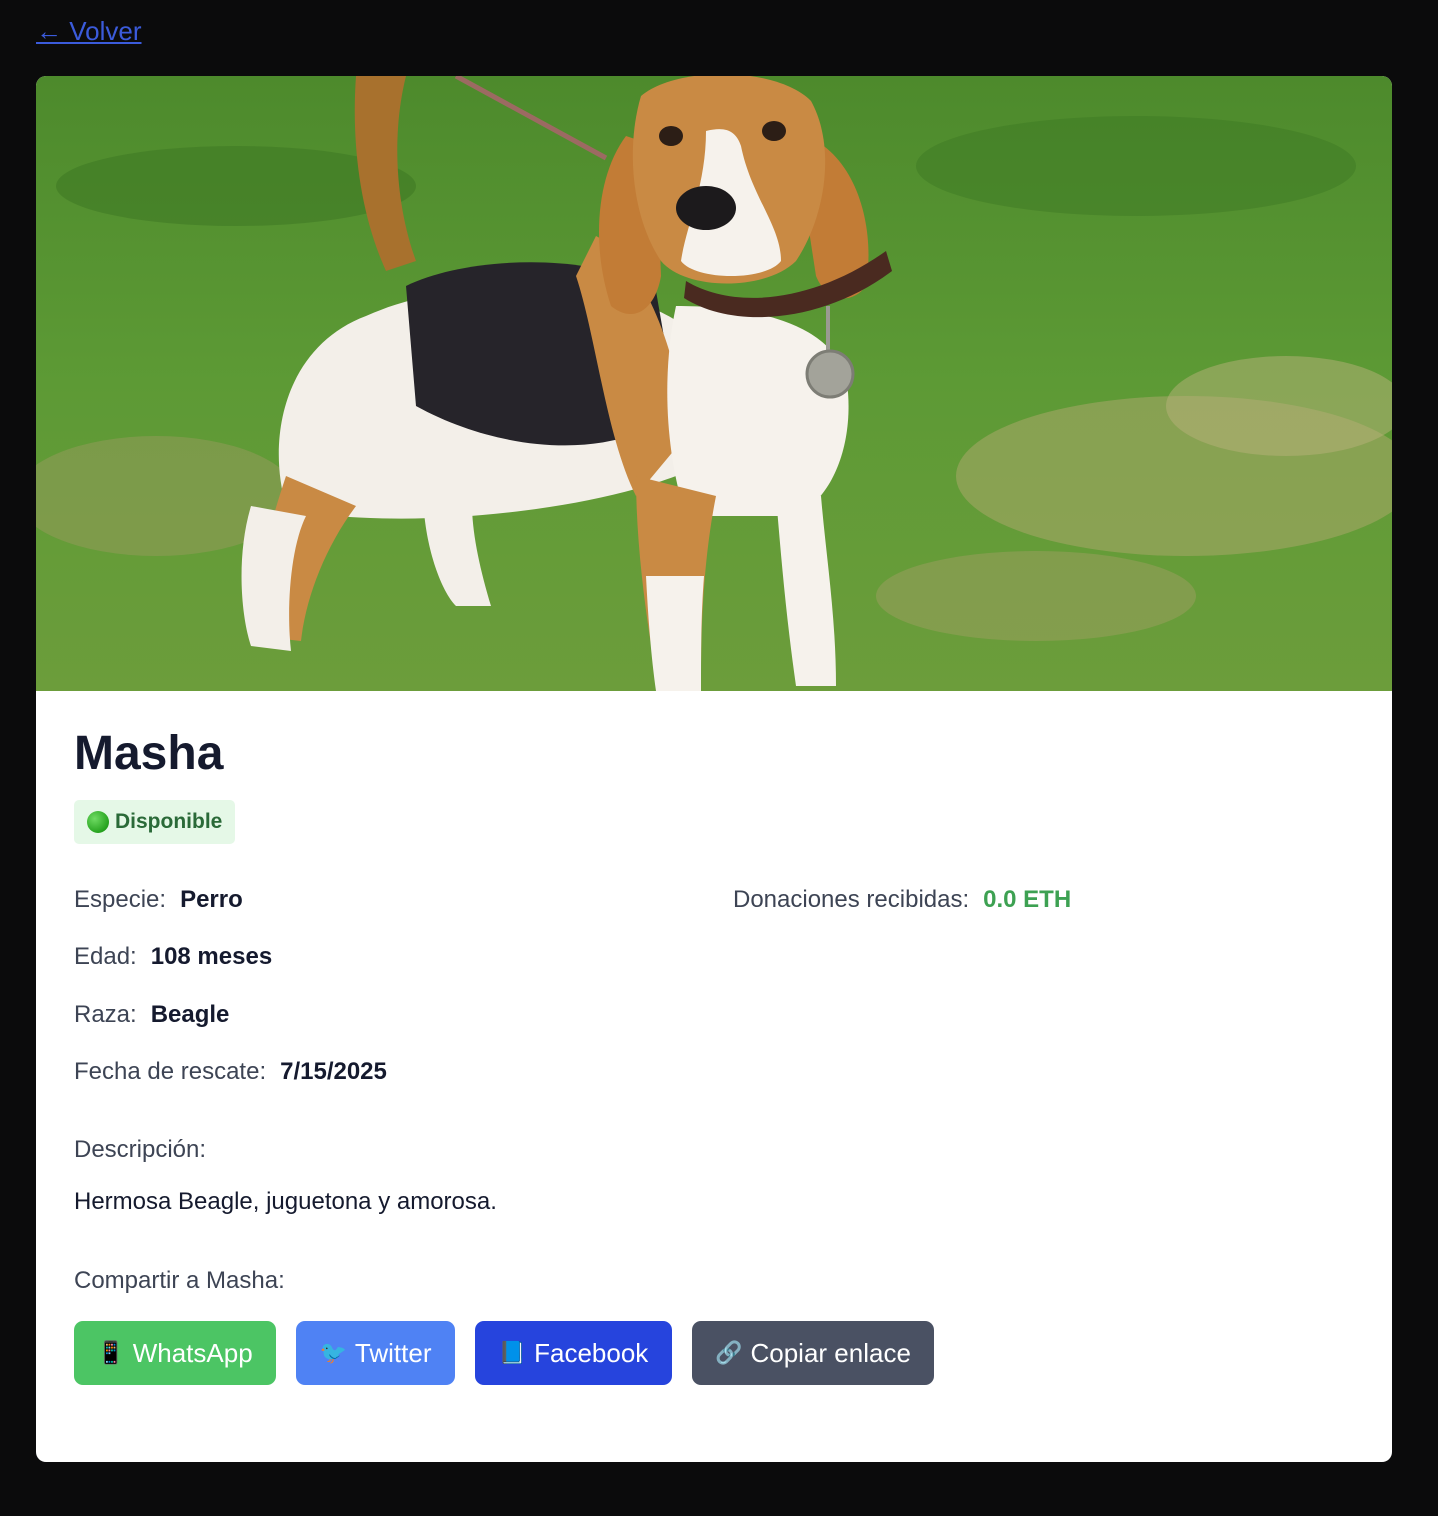 The height and width of the screenshot is (1516, 1438). Describe the element at coordinates (169, 821) in the screenshot. I see `status-label: Disponible` at that location.